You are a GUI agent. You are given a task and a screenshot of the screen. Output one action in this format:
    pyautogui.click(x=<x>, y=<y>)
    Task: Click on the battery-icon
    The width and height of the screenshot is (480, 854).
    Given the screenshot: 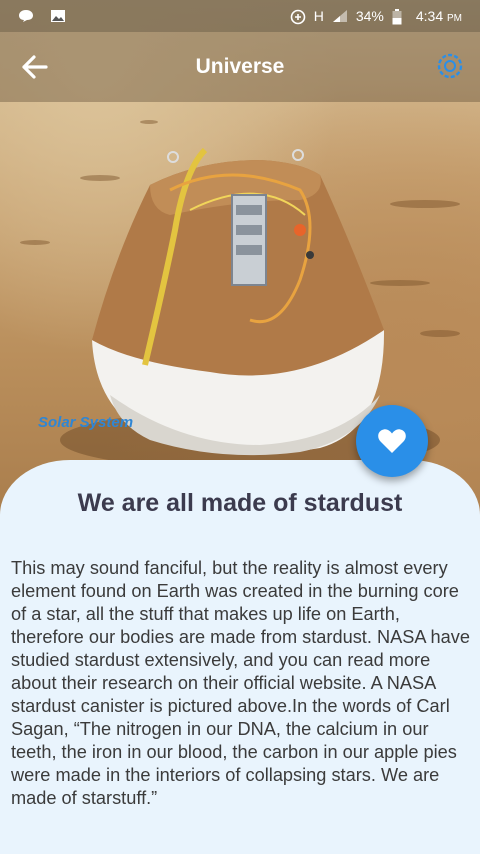 What is the action you would take?
    pyautogui.click(x=400, y=17)
    